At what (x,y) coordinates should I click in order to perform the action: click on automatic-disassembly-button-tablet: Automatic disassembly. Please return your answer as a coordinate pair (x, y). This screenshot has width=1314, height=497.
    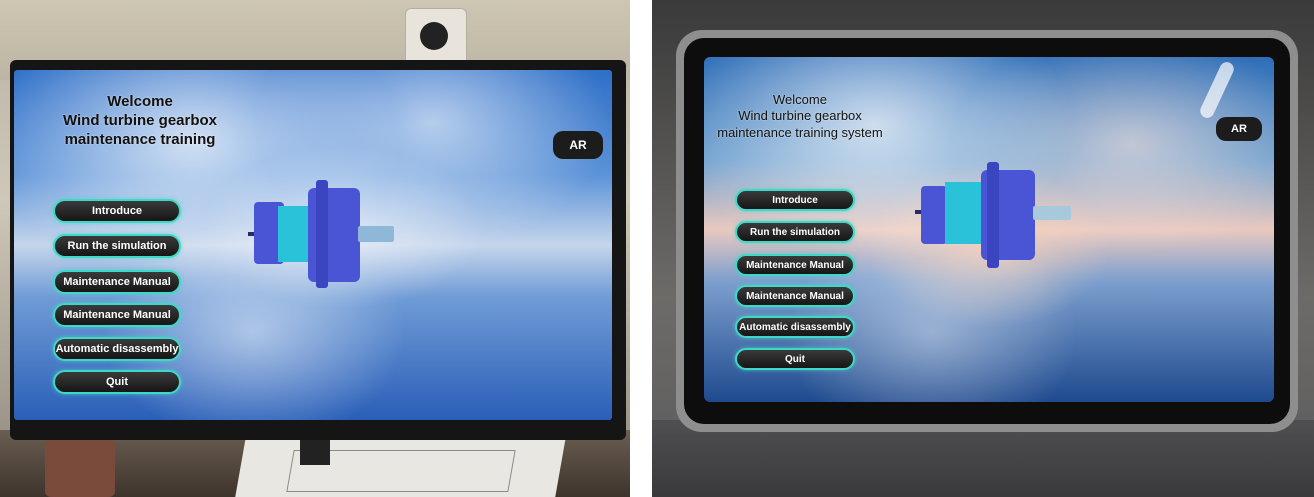
    Looking at the image, I should click on (795, 327).